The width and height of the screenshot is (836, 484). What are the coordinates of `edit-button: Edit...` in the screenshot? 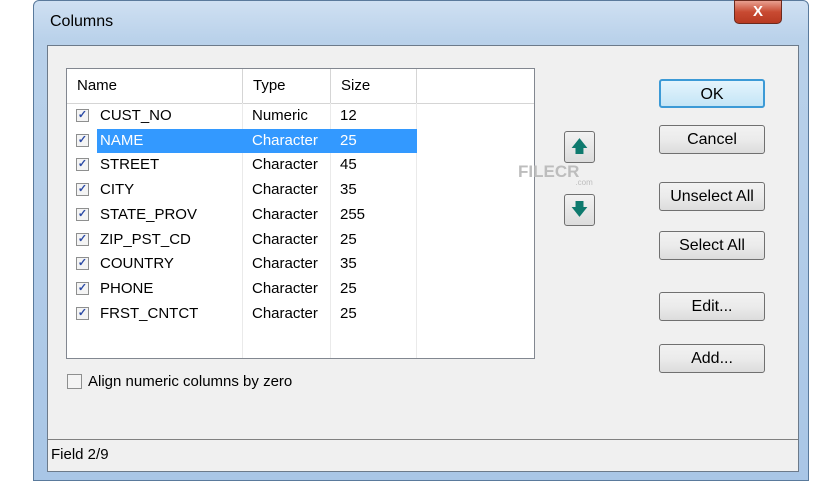 It's located at (712, 306).